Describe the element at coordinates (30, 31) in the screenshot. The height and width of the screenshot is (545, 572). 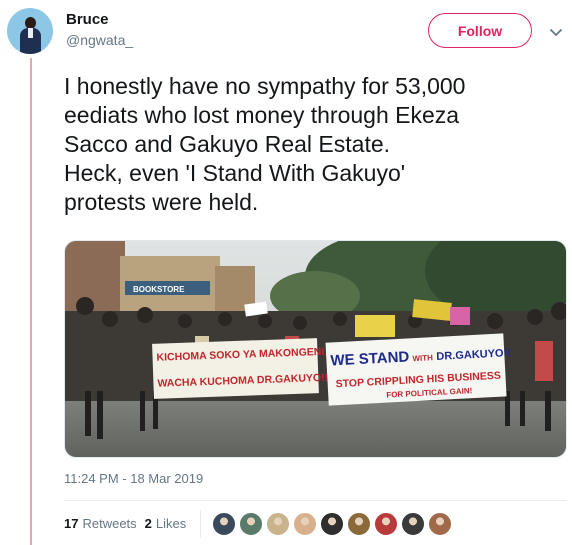
I see `avatar` at that location.